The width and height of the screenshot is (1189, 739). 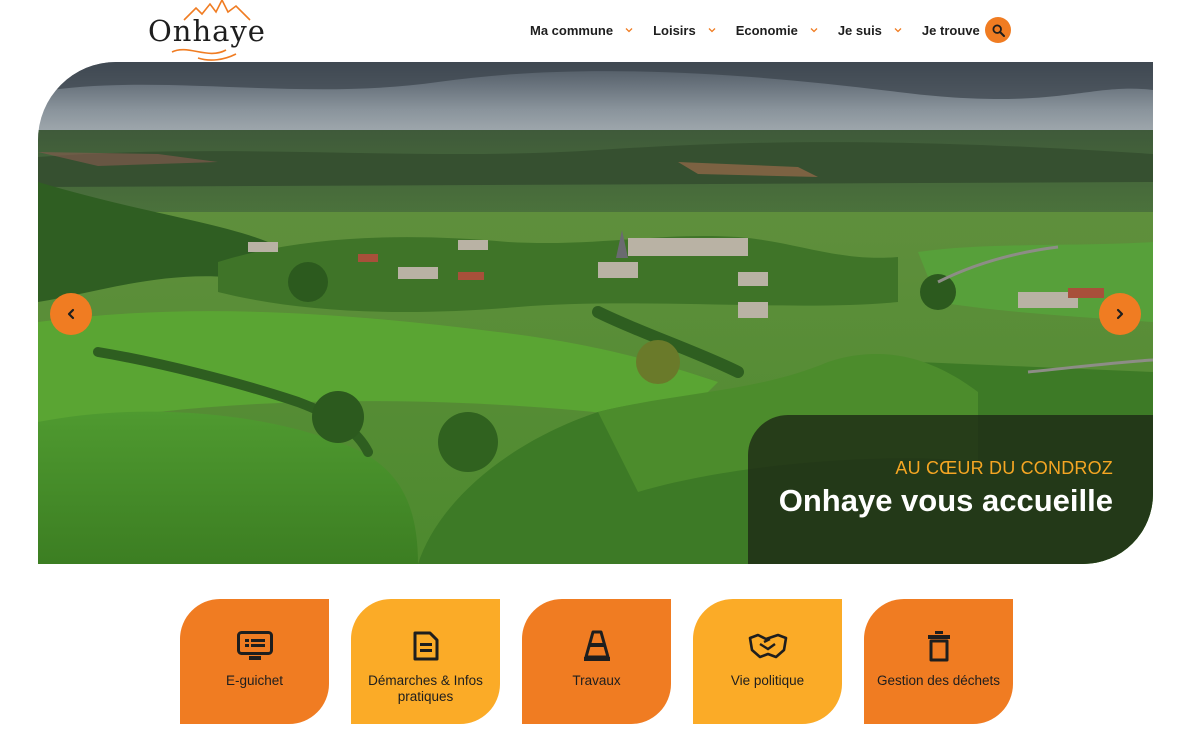 What do you see at coordinates (596, 661) in the screenshot?
I see `quick-link-travaux: Travaux` at bounding box center [596, 661].